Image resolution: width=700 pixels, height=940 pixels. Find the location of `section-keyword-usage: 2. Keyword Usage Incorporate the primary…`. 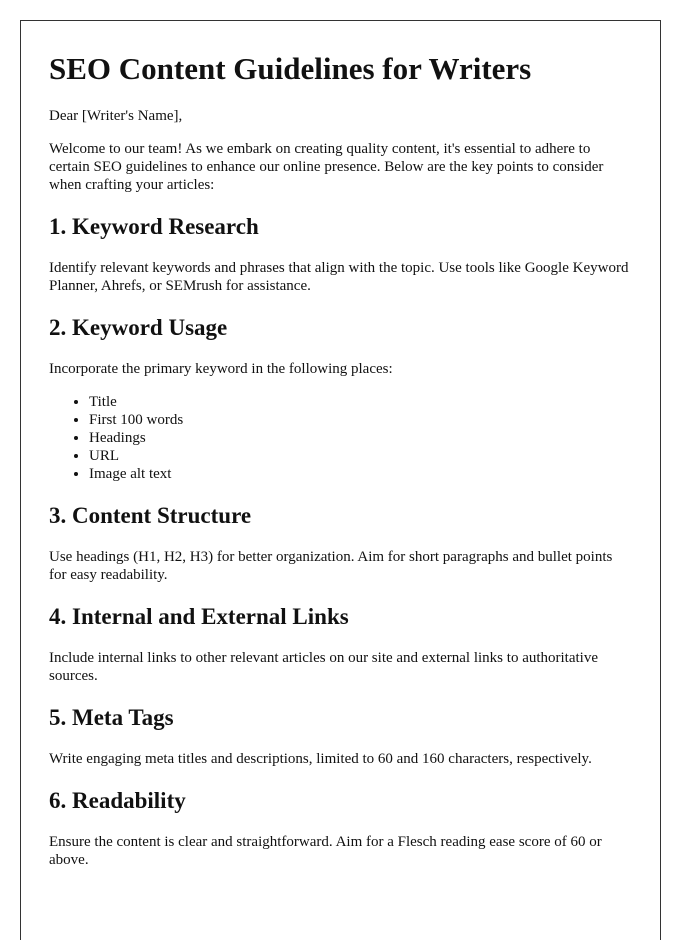

section-keyword-usage: 2. Keyword Usage Incorporate the primary… is located at coordinates (340, 398).